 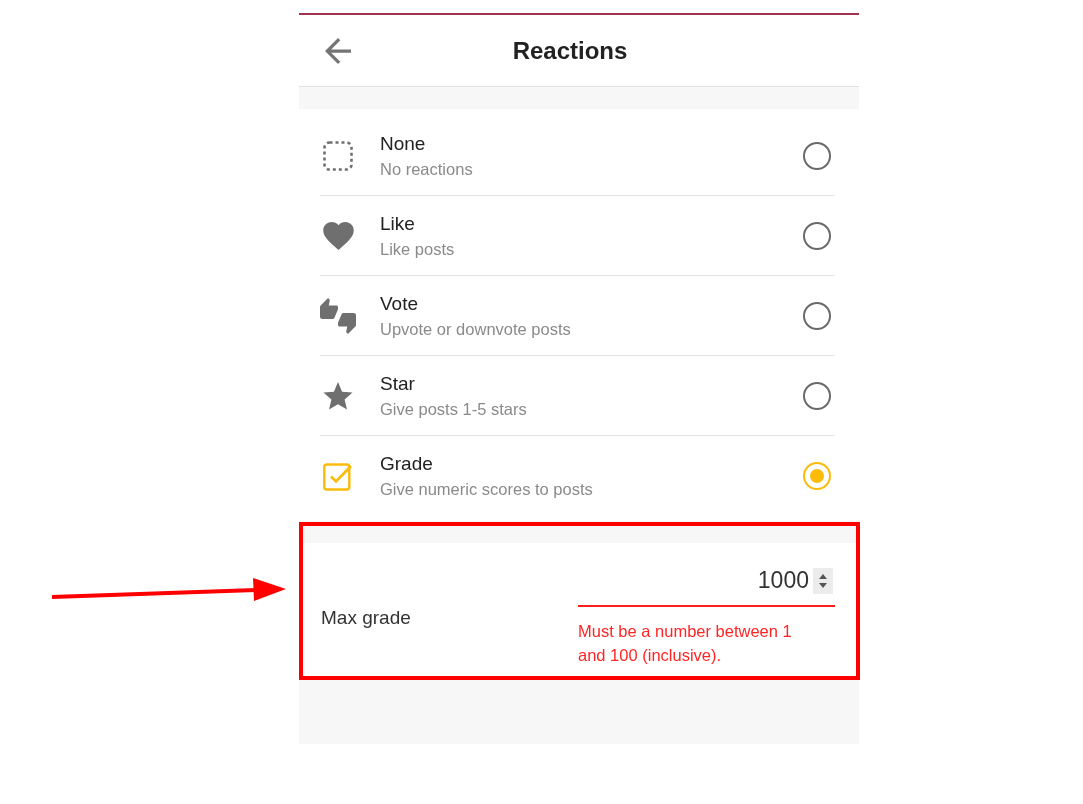 I want to click on page-title: Reactions, so click(x=570, y=50).